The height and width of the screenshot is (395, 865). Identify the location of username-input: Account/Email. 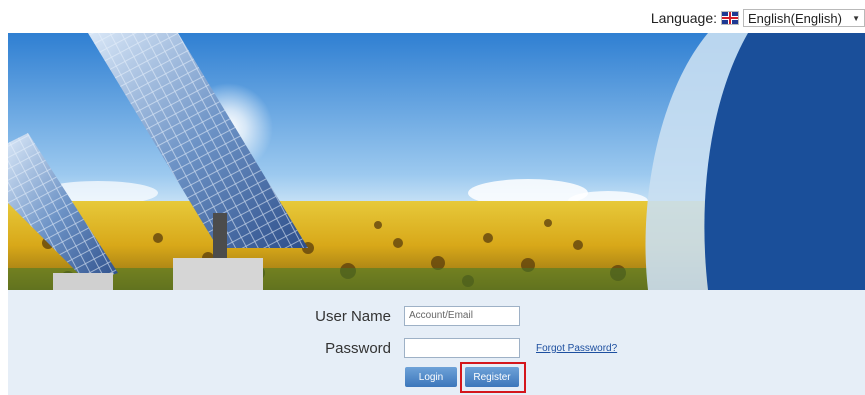
(462, 316).